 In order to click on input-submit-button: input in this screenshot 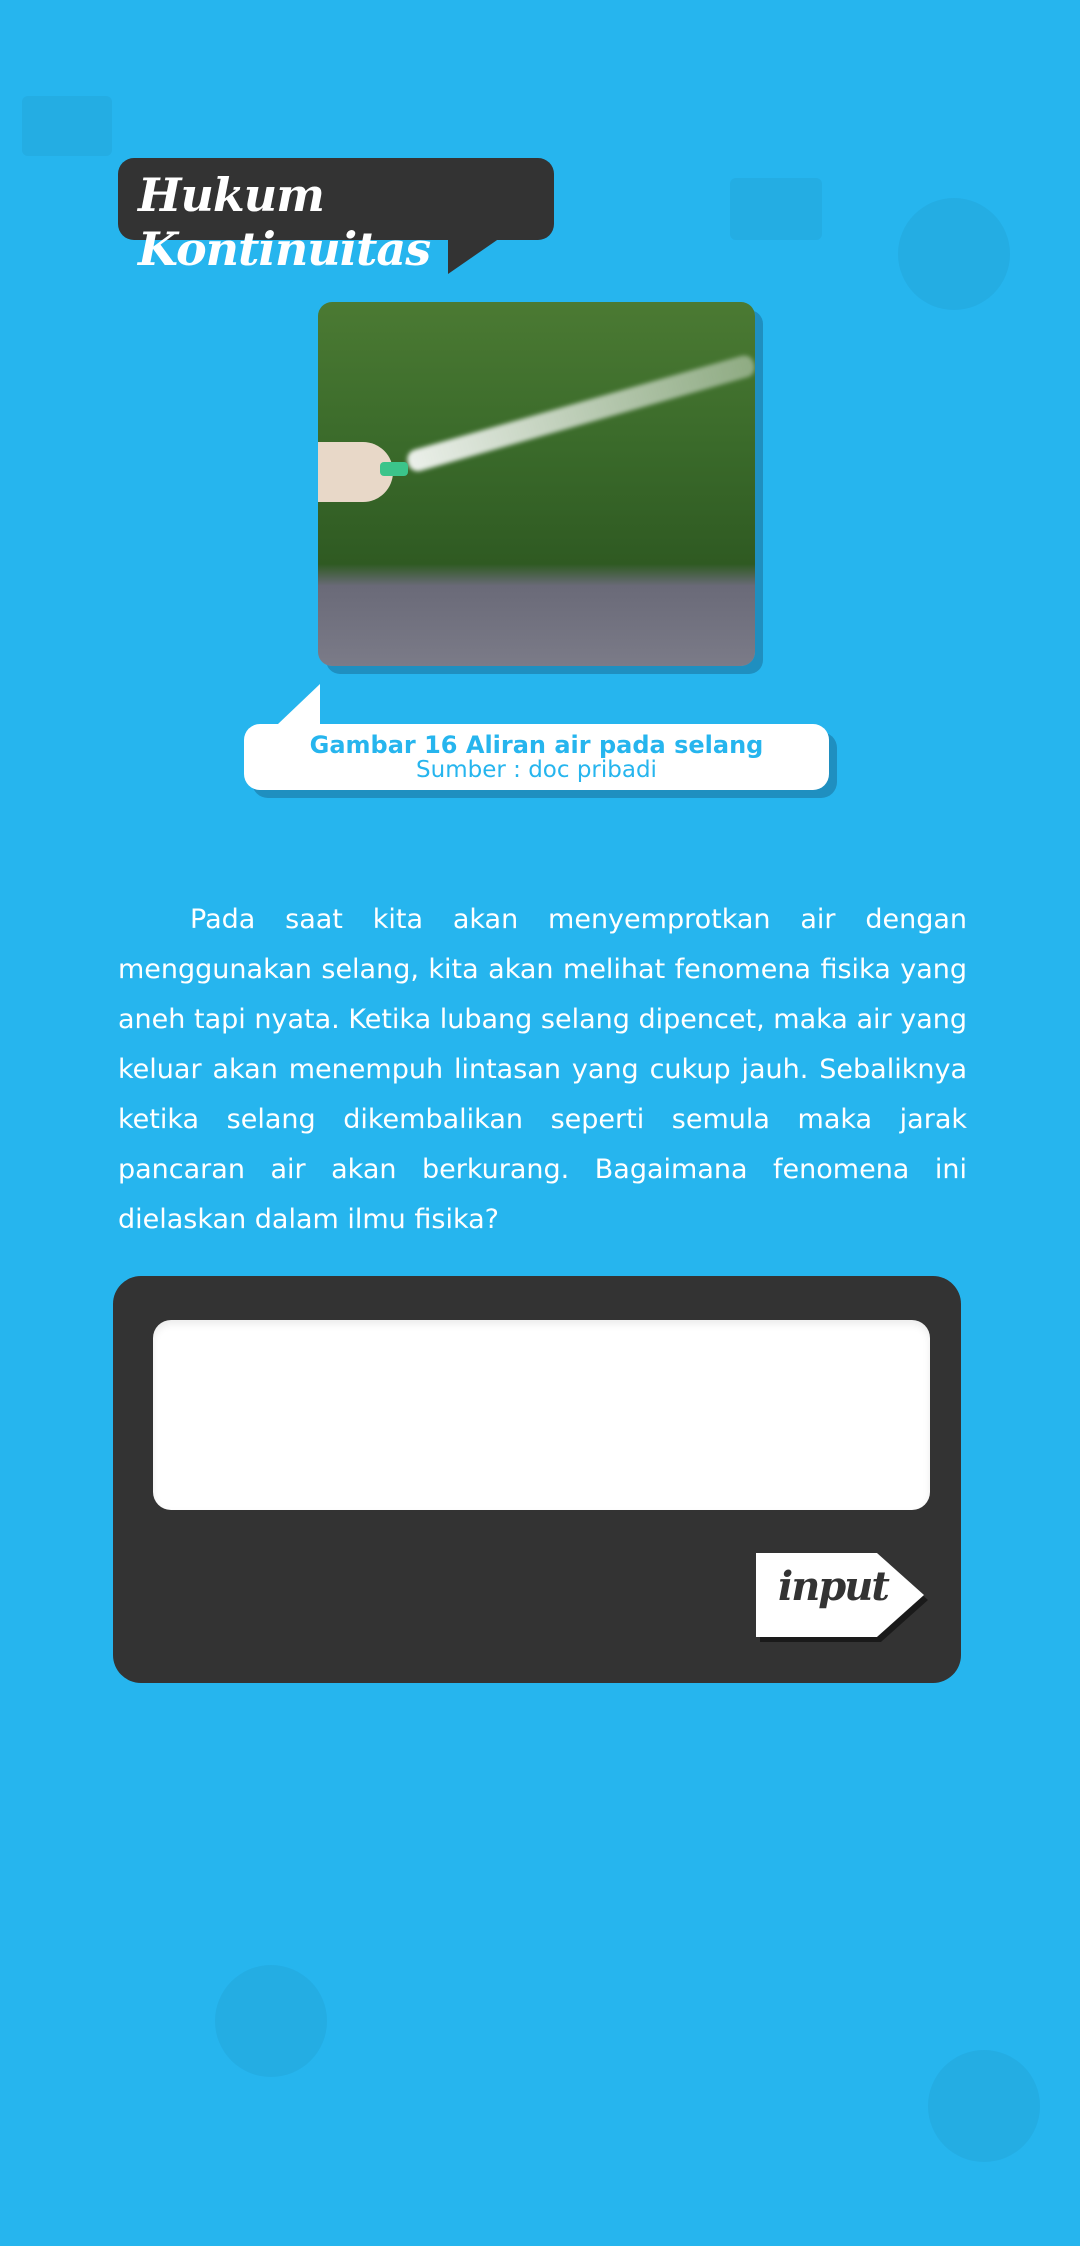, I will do `click(840, 1595)`.